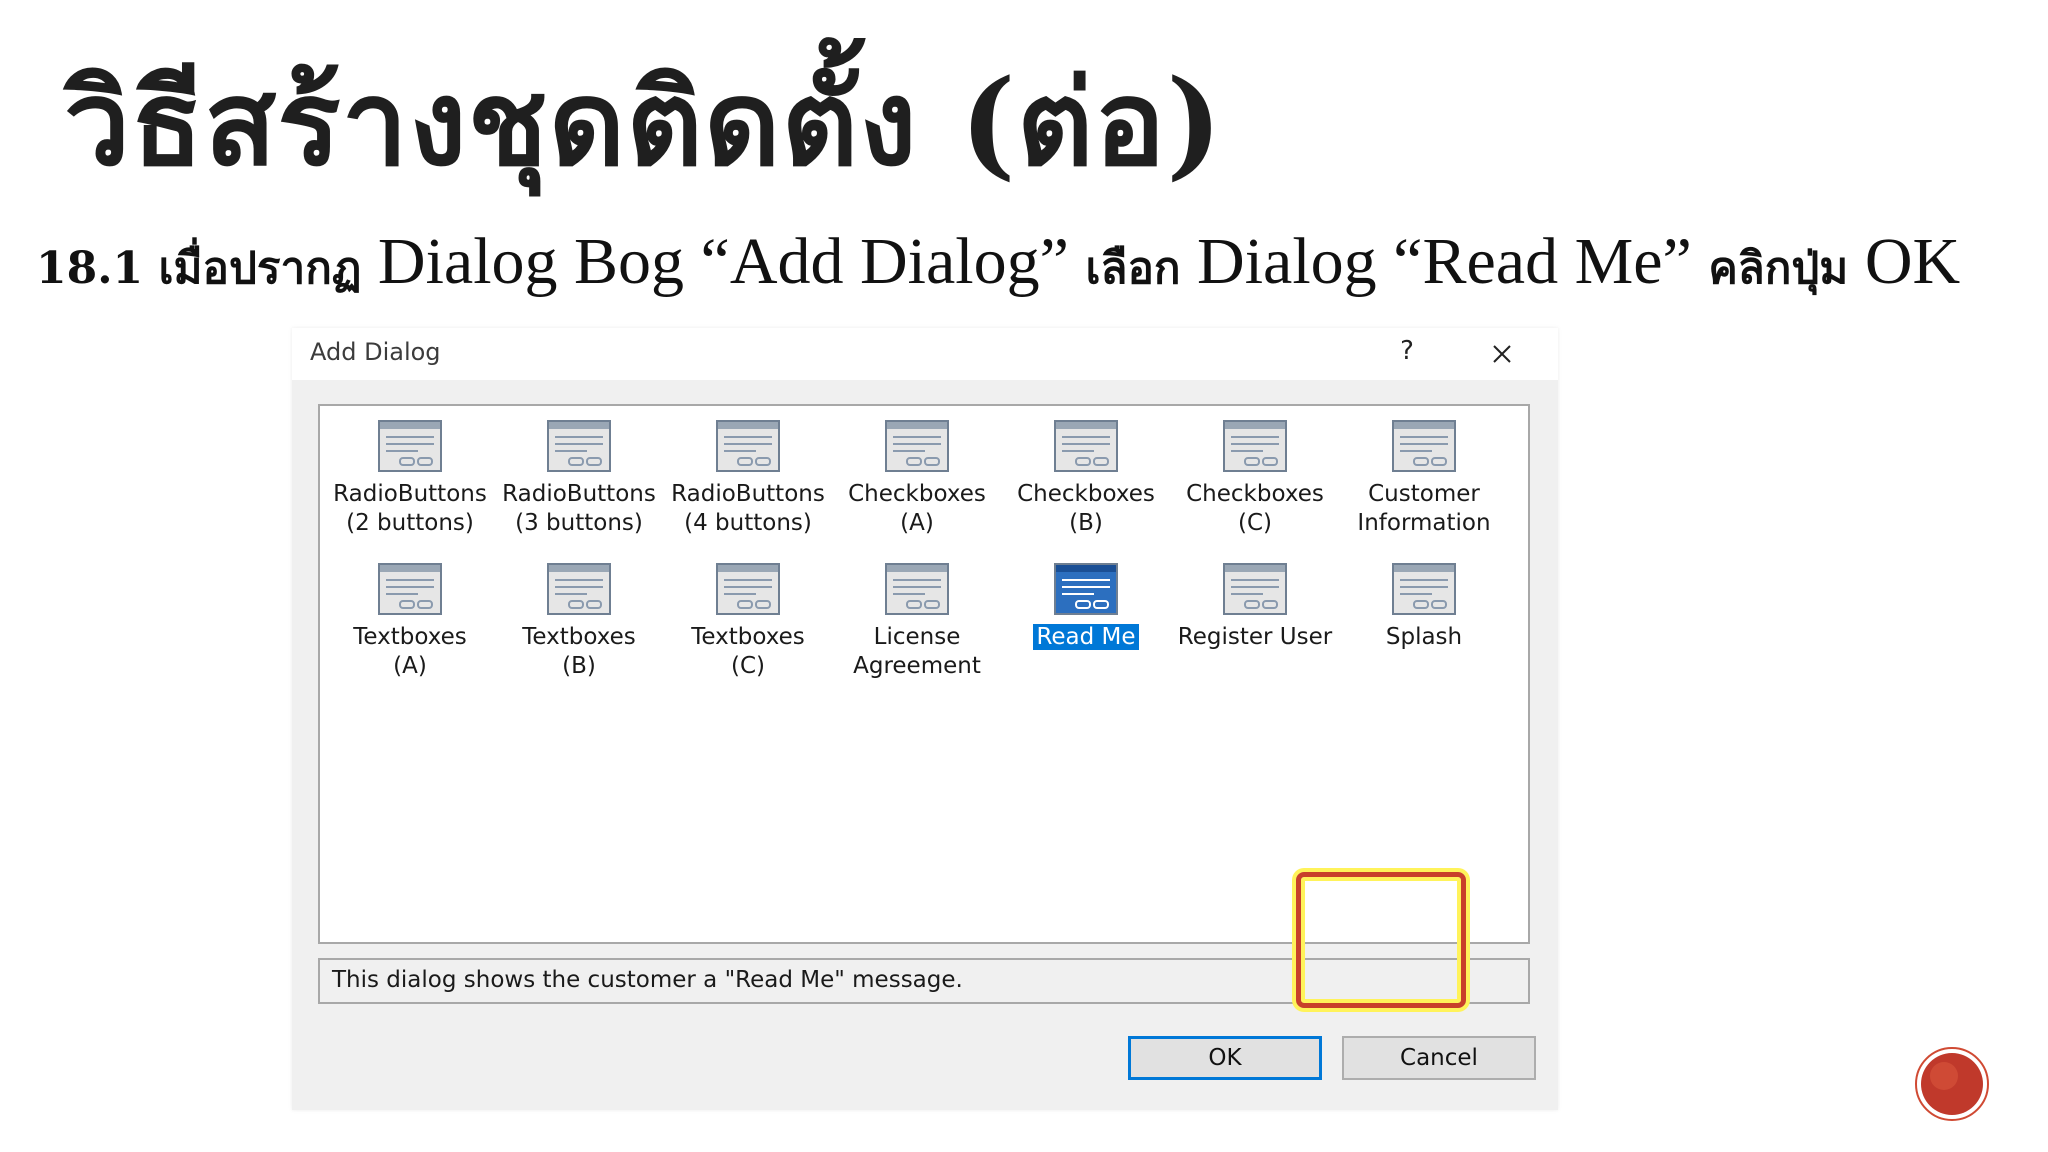 This screenshot has width=2048, height=1152. Describe the element at coordinates (1424, 637) in the screenshot. I see `template-label: Splash` at that location.